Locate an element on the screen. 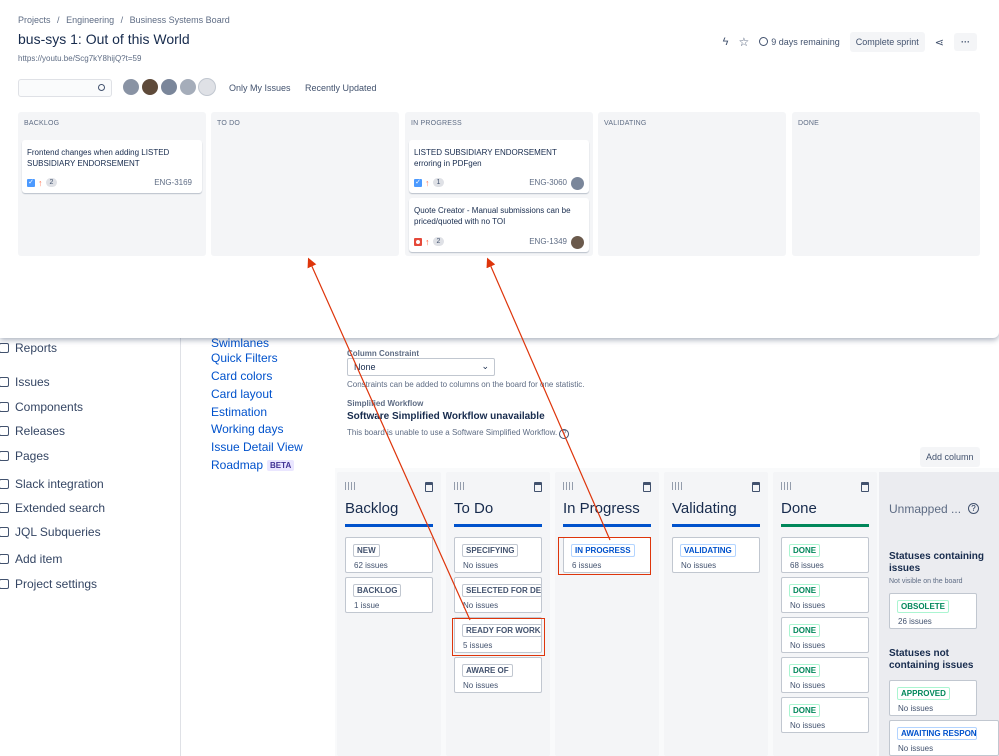  annotation-arrows is located at coordinates (459, 439).